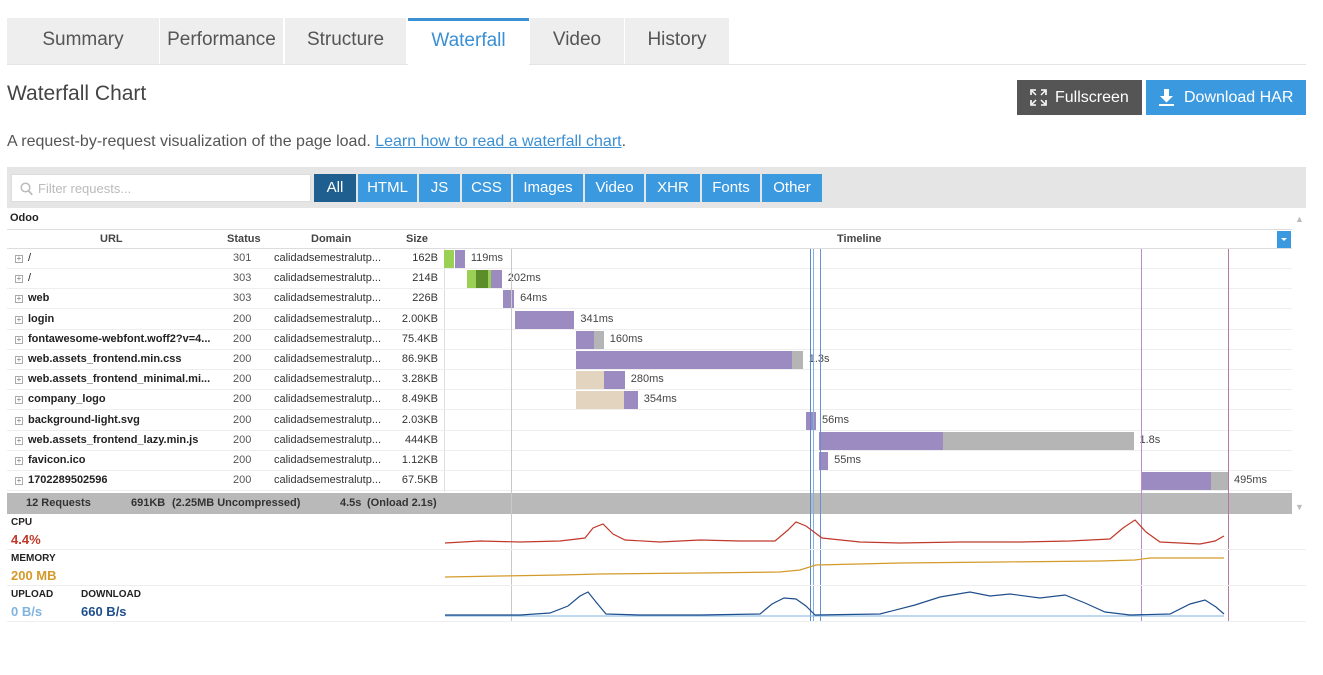 This screenshot has width=1323, height=675. What do you see at coordinates (173, 188) in the screenshot?
I see `filter-requests-input` at bounding box center [173, 188].